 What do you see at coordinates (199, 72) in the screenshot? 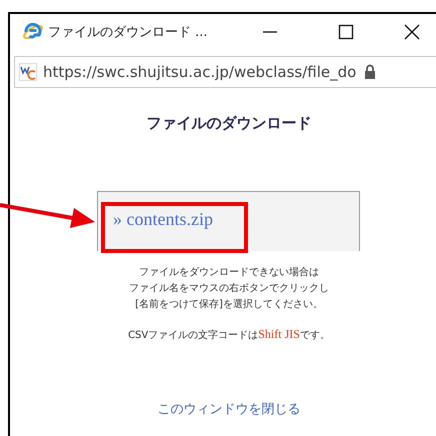
I see `url-text: https://swc.shujitsu.ac.jp/webclass/file_do` at bounding box center [199, 72].